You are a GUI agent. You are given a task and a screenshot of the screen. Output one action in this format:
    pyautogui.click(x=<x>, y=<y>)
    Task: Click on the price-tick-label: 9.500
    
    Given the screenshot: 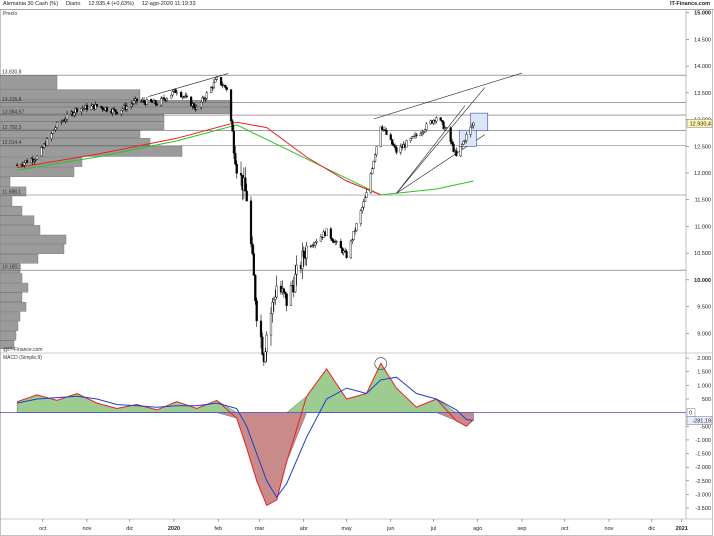 What is the action you would take?
    pyautogui.click(x=704, y=308)
    